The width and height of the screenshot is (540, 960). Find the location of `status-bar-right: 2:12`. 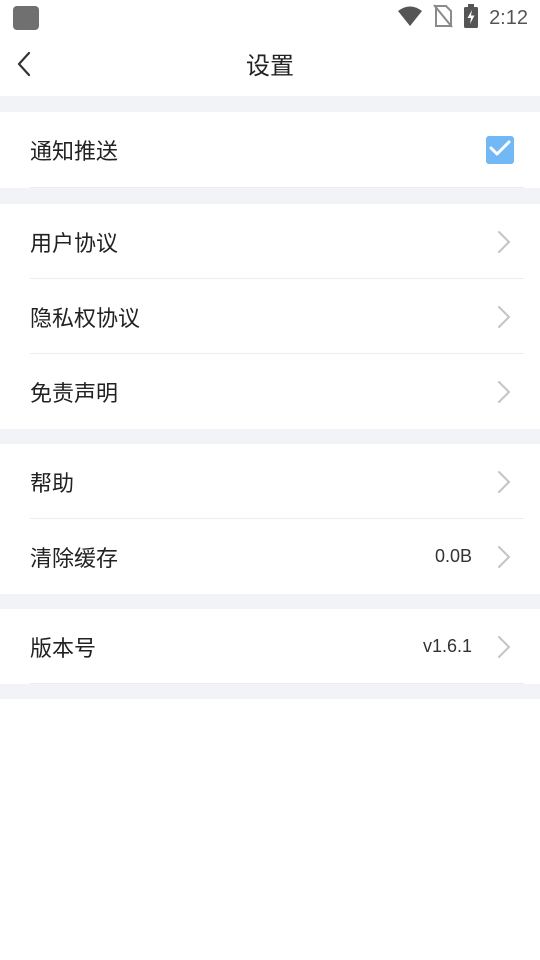

status-bar-right: 2:12 is located at coordinates (462, 18).